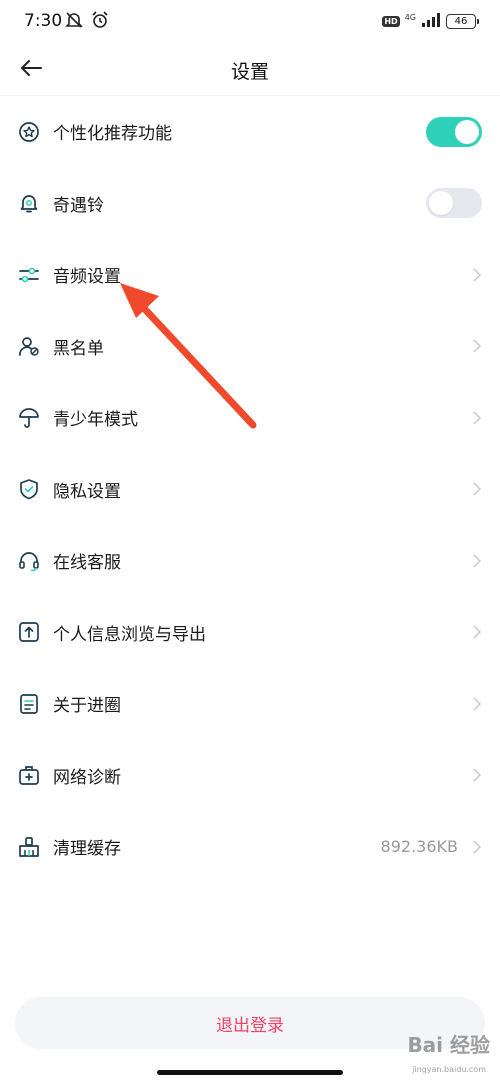 This screenshot has width=500, height=1084. I want to click on home-indicator, so click(250, 1072).